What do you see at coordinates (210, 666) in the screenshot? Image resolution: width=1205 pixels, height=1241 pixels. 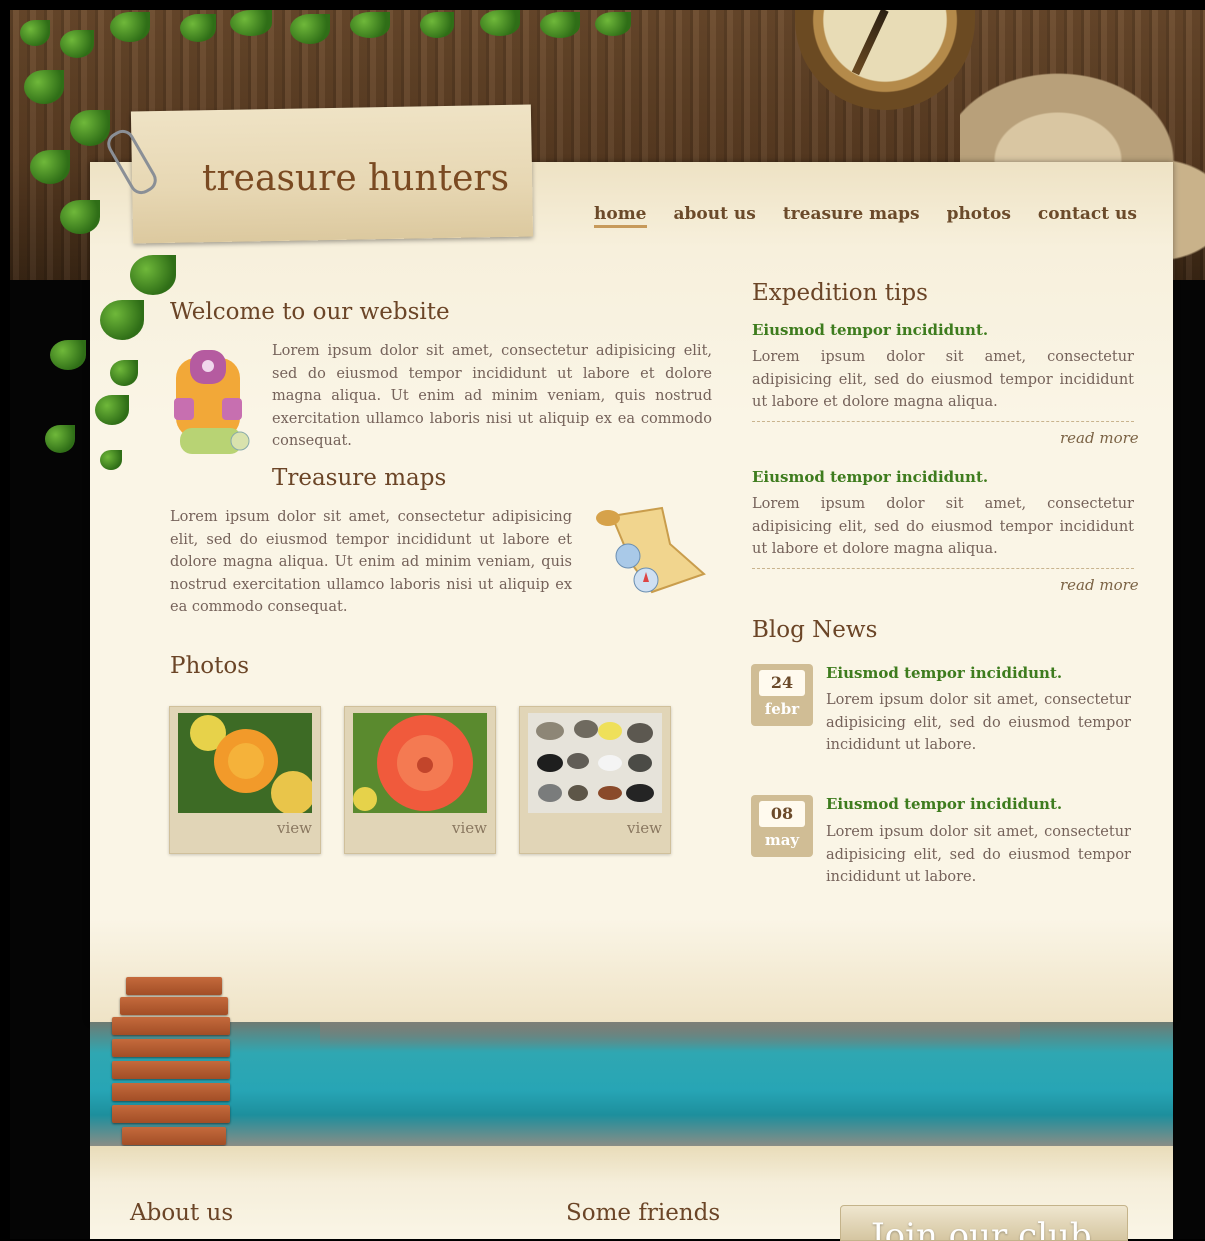 I see `photos-title: Photos` at bounding box center [210, 666].